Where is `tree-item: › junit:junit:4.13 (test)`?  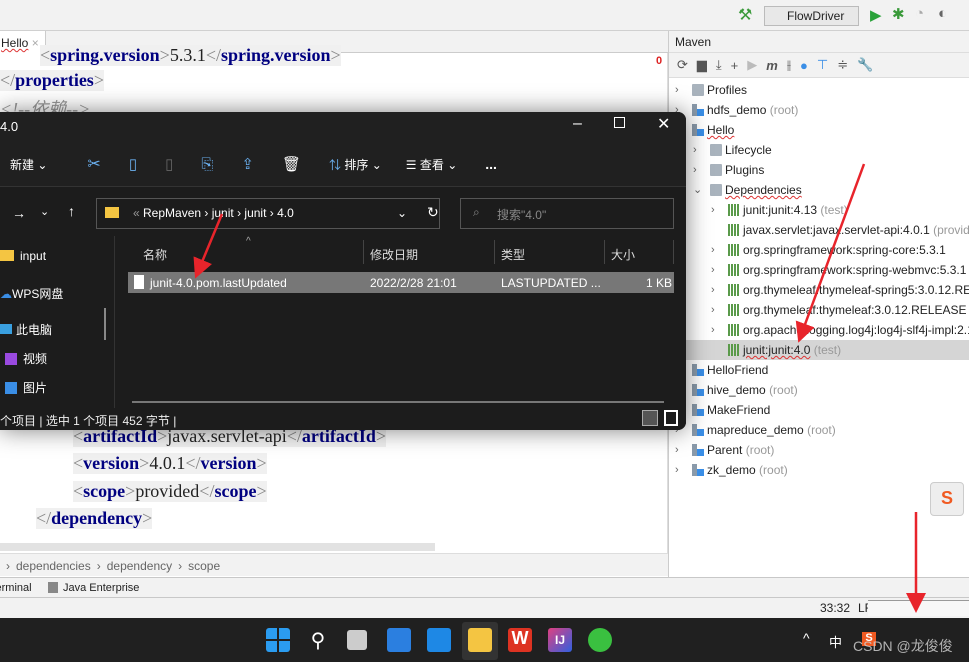 tree-item: › junit:junit:4.13 (test) is located at coordinates (819, 210).